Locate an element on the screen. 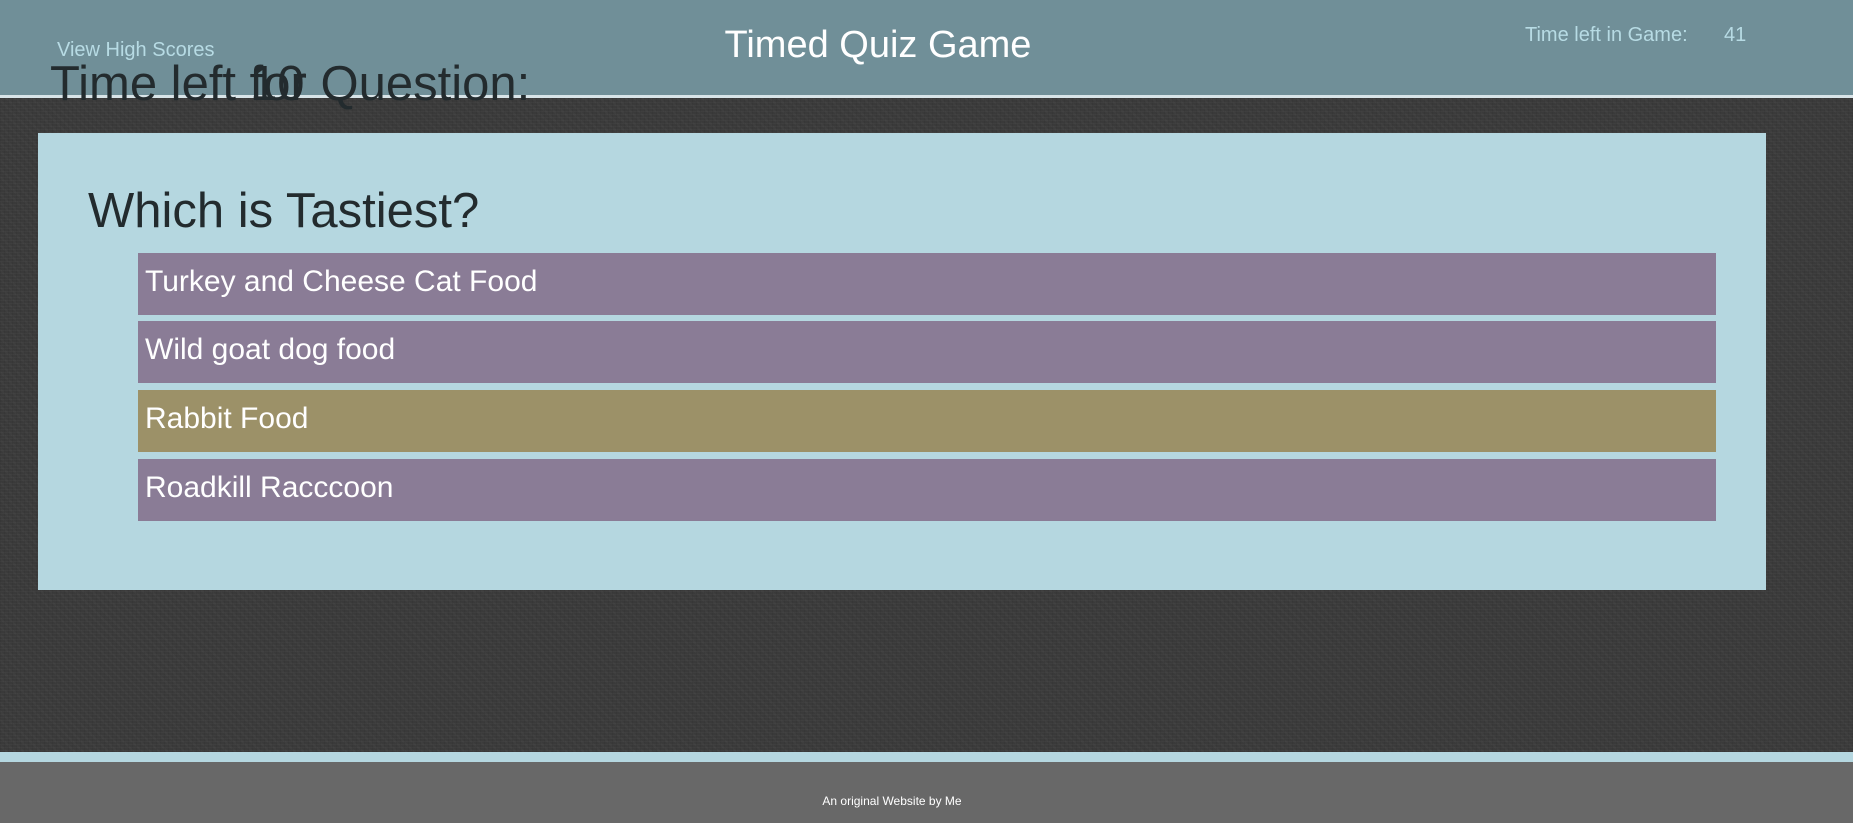 The height and width of the screenshot is (823, 1853). game-timer-value: 41 is located at coordinates (1735, 35).